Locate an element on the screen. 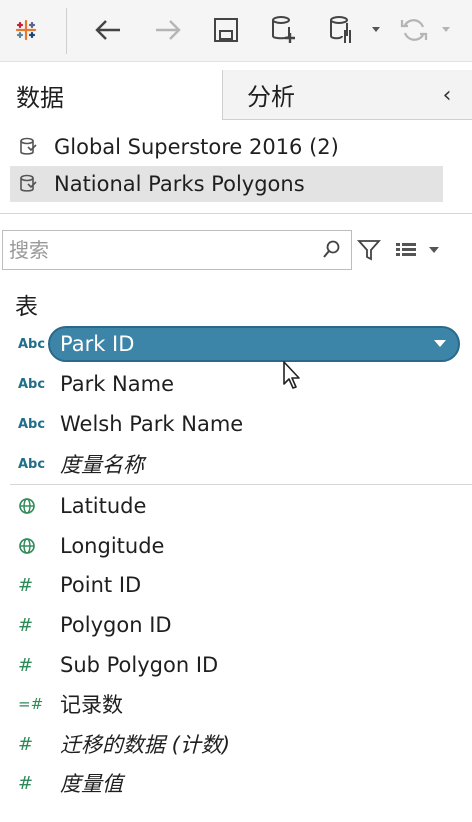  field-park-name: Abc Park Name is located at coordinates (236, 384).